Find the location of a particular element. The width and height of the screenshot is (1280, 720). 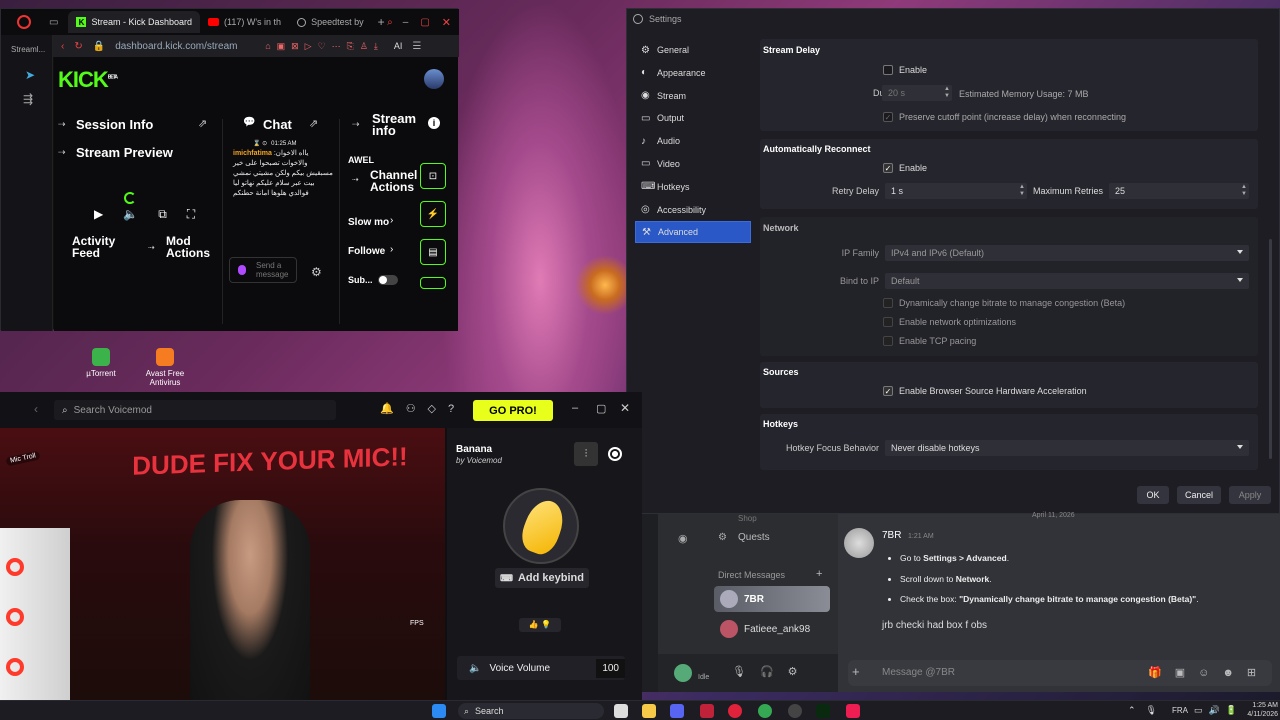

quests-link: Quests is located at coordinates (754, 537).